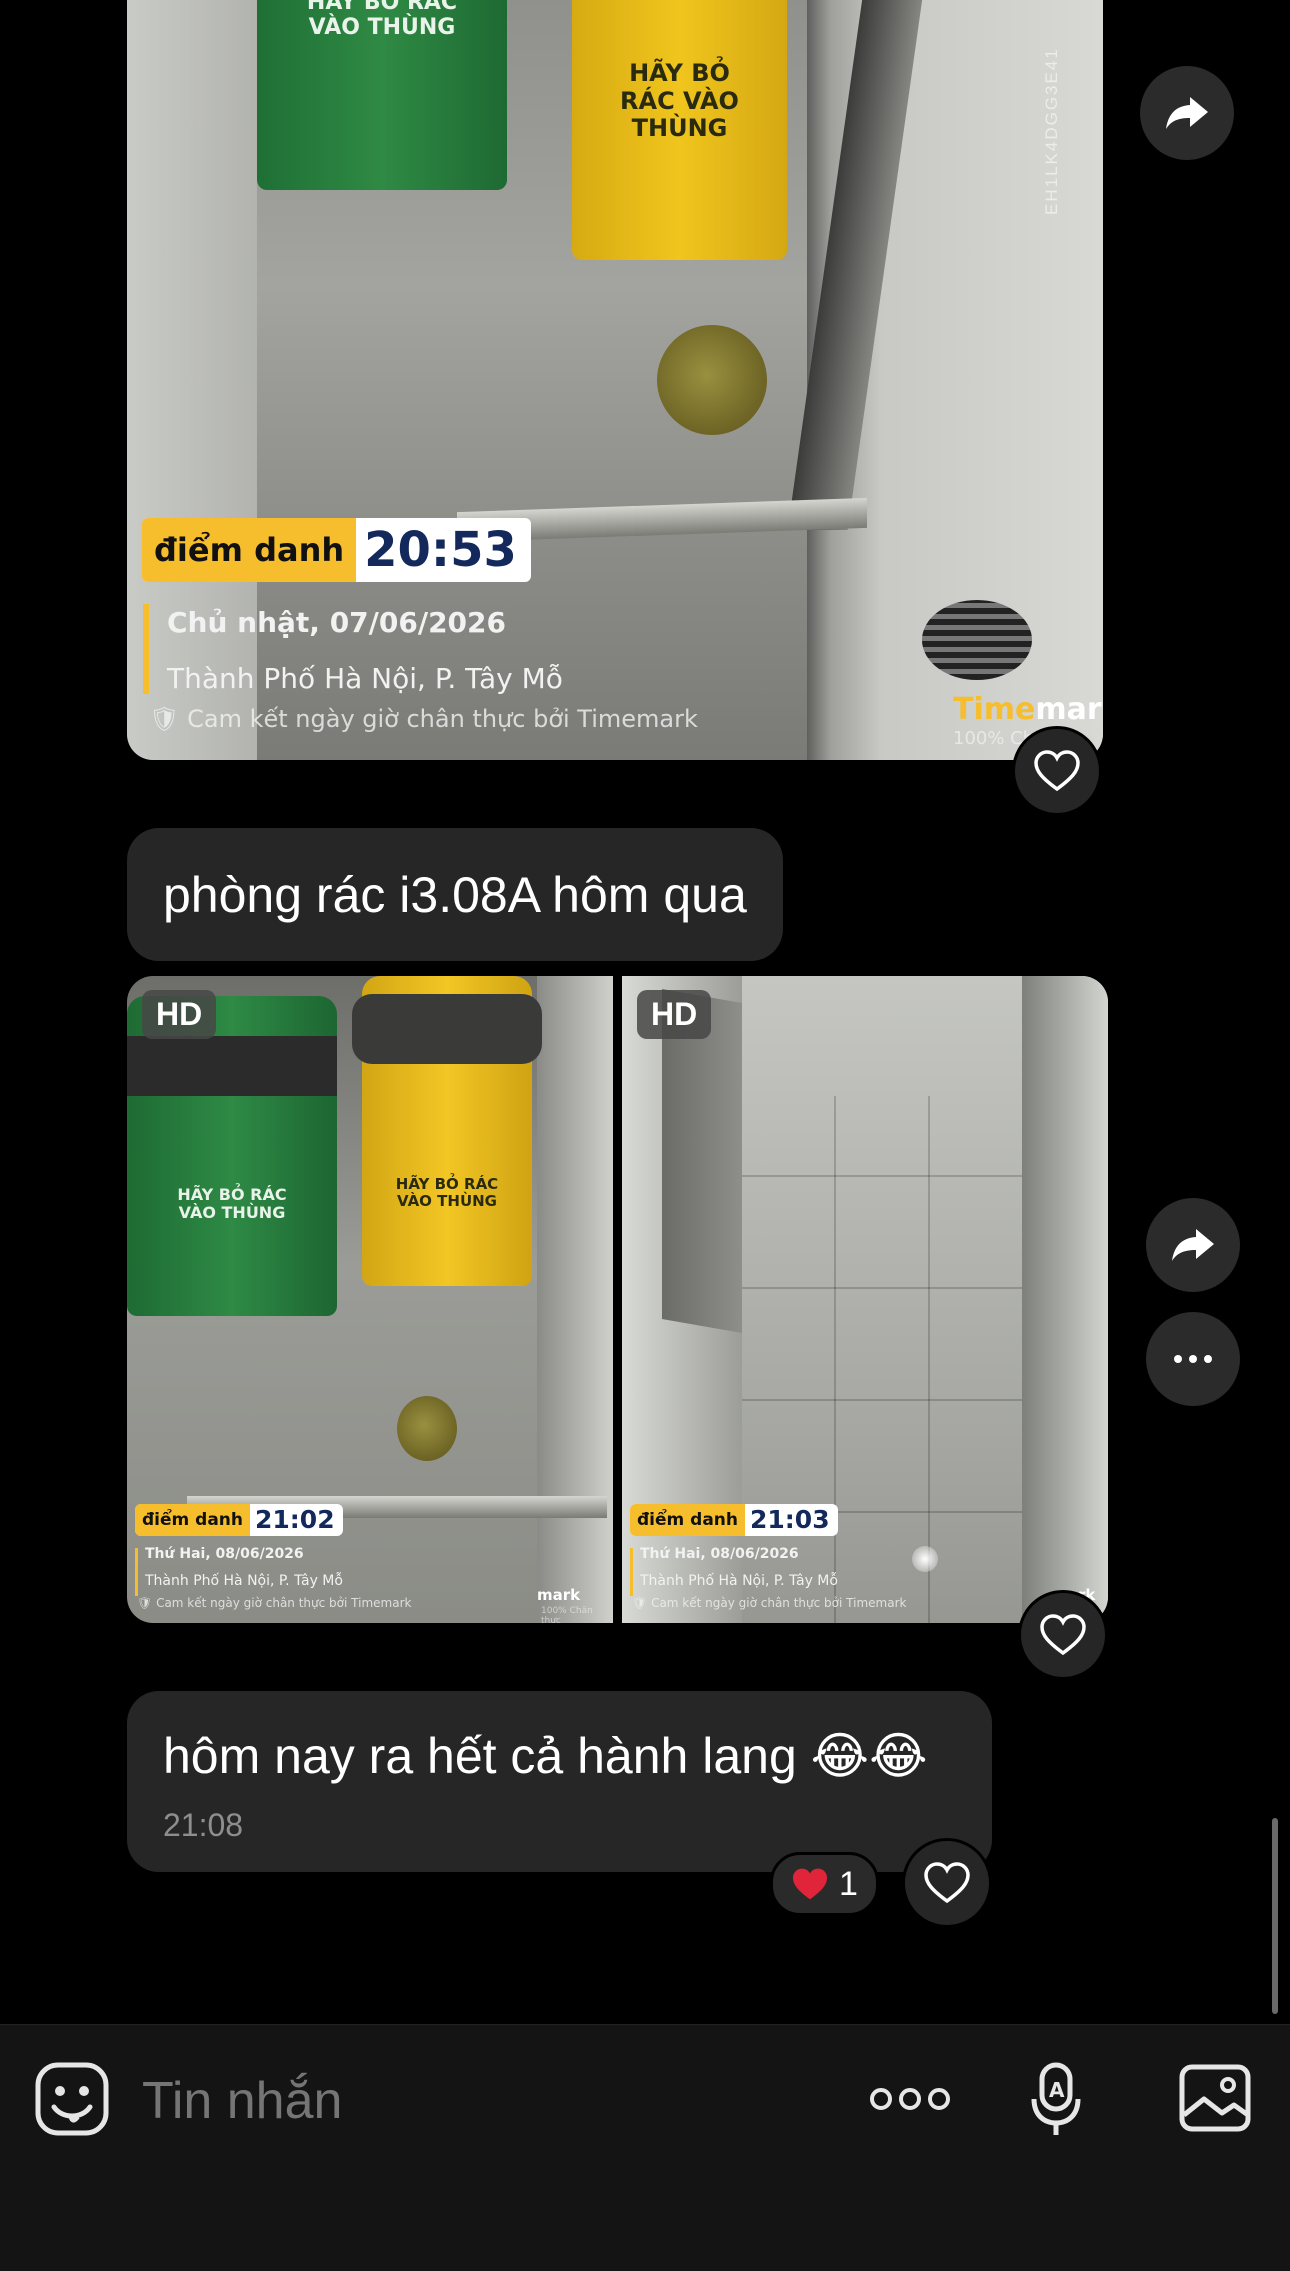 The width and height of the screenshot is (1290, 2271). I want to click on message-input, so click(422, 2101).